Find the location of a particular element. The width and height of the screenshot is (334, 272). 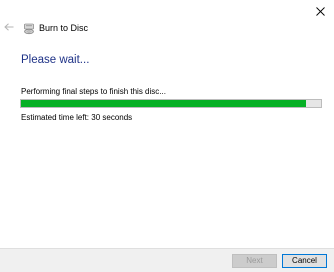

window-title: Burn to Disc is located at coordinates (64, 28).